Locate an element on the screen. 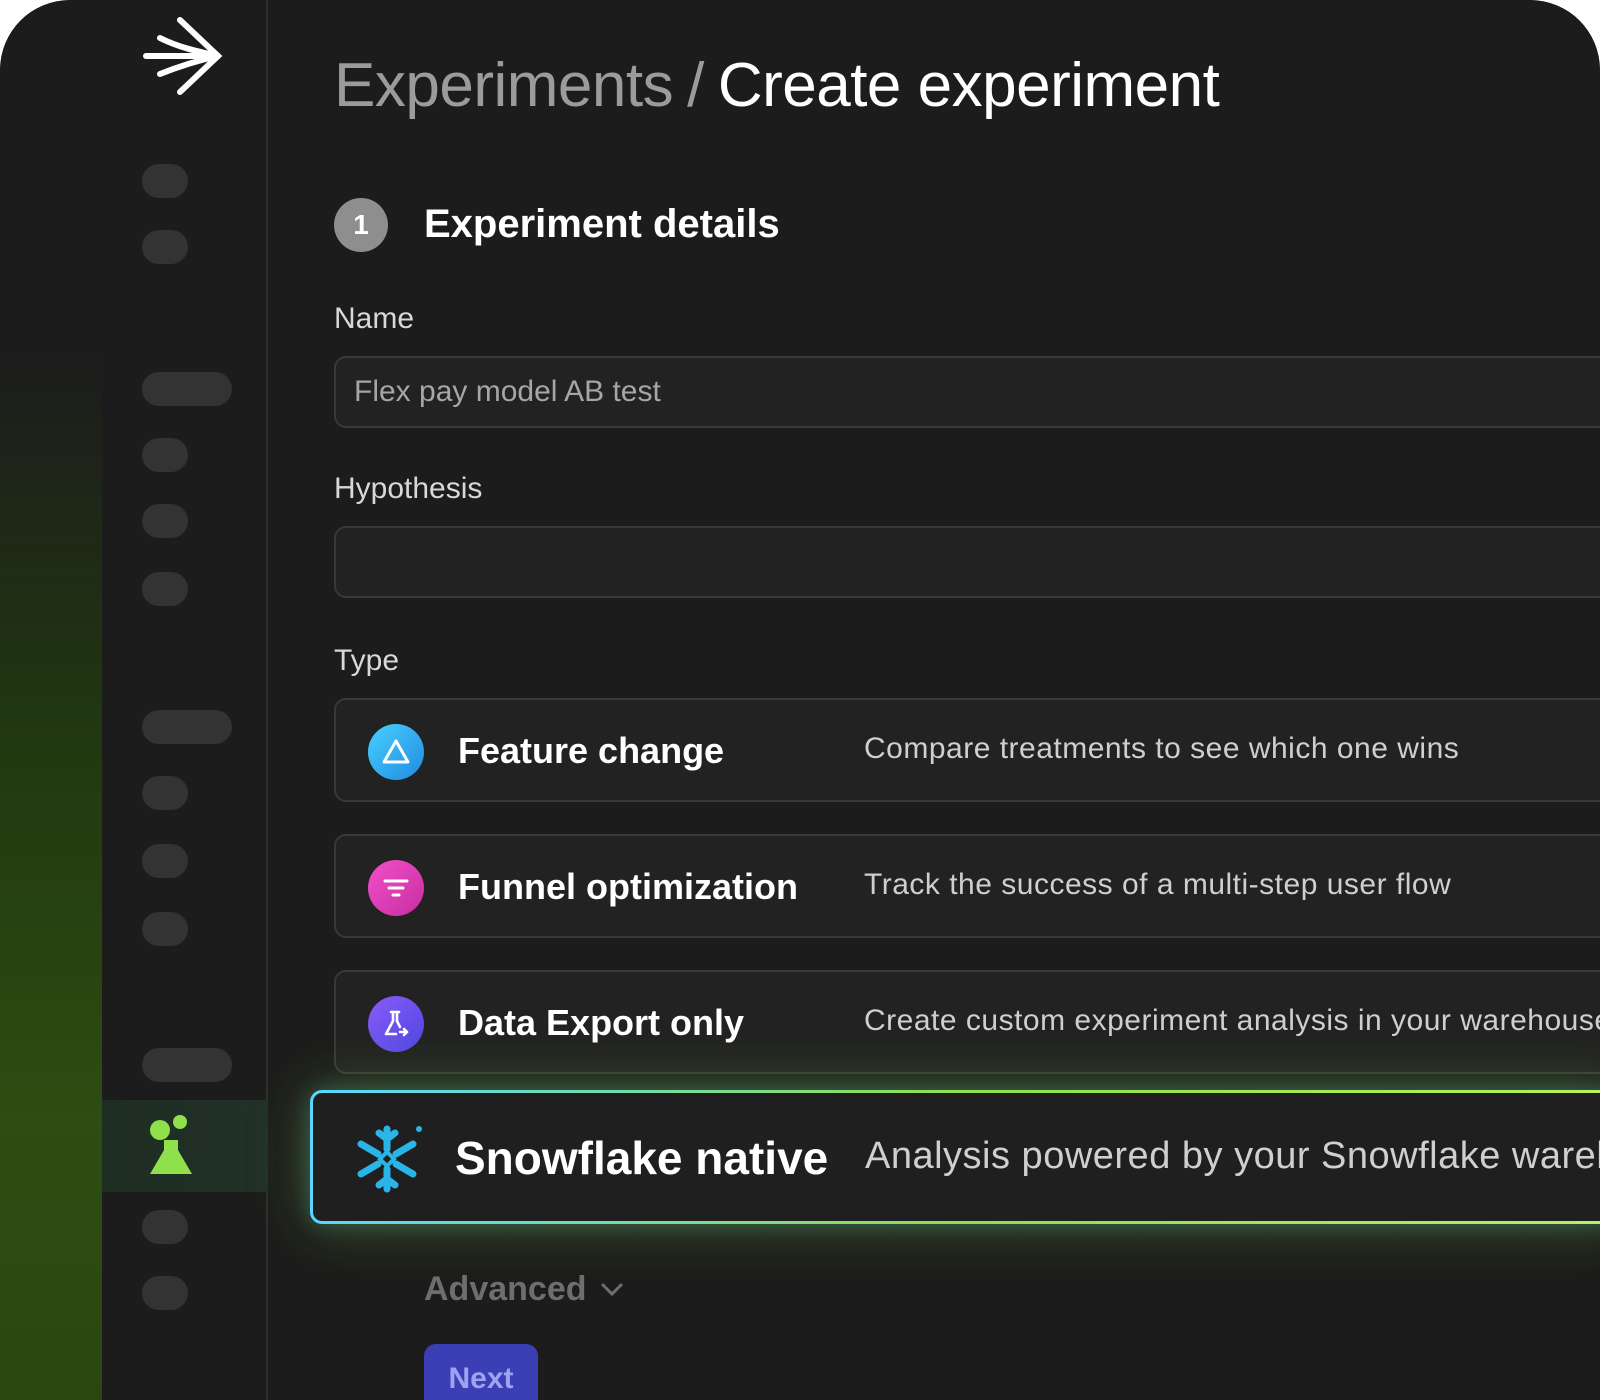  advanced-toggle: Advanced is located at coordinates (523, 1289).